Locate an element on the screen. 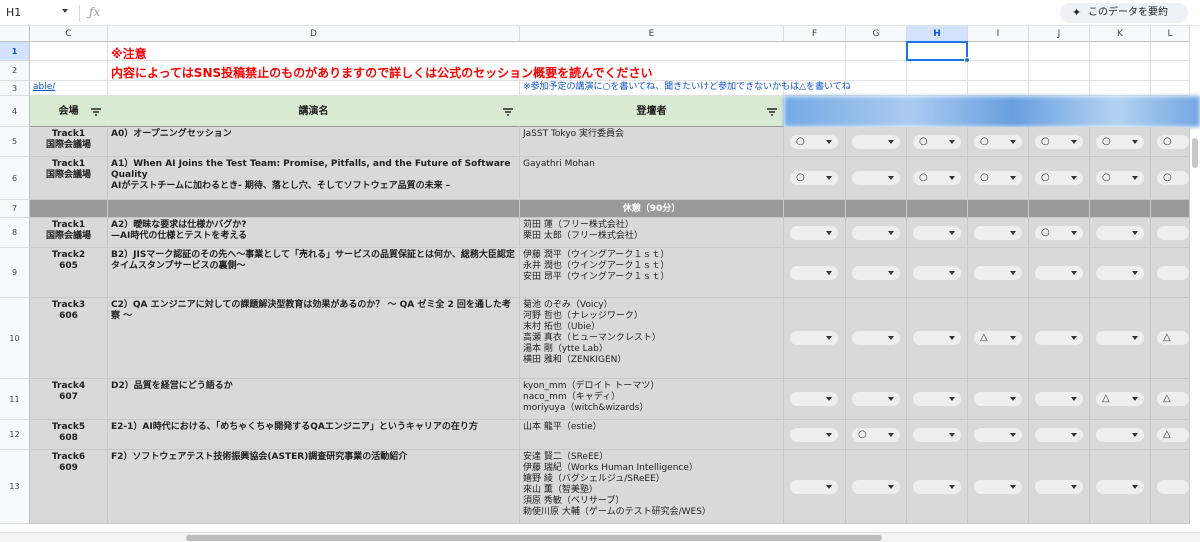 The height and width of the screenshot is (542, 1200). venue-header: 会場 is located at coordinates (69, 111).